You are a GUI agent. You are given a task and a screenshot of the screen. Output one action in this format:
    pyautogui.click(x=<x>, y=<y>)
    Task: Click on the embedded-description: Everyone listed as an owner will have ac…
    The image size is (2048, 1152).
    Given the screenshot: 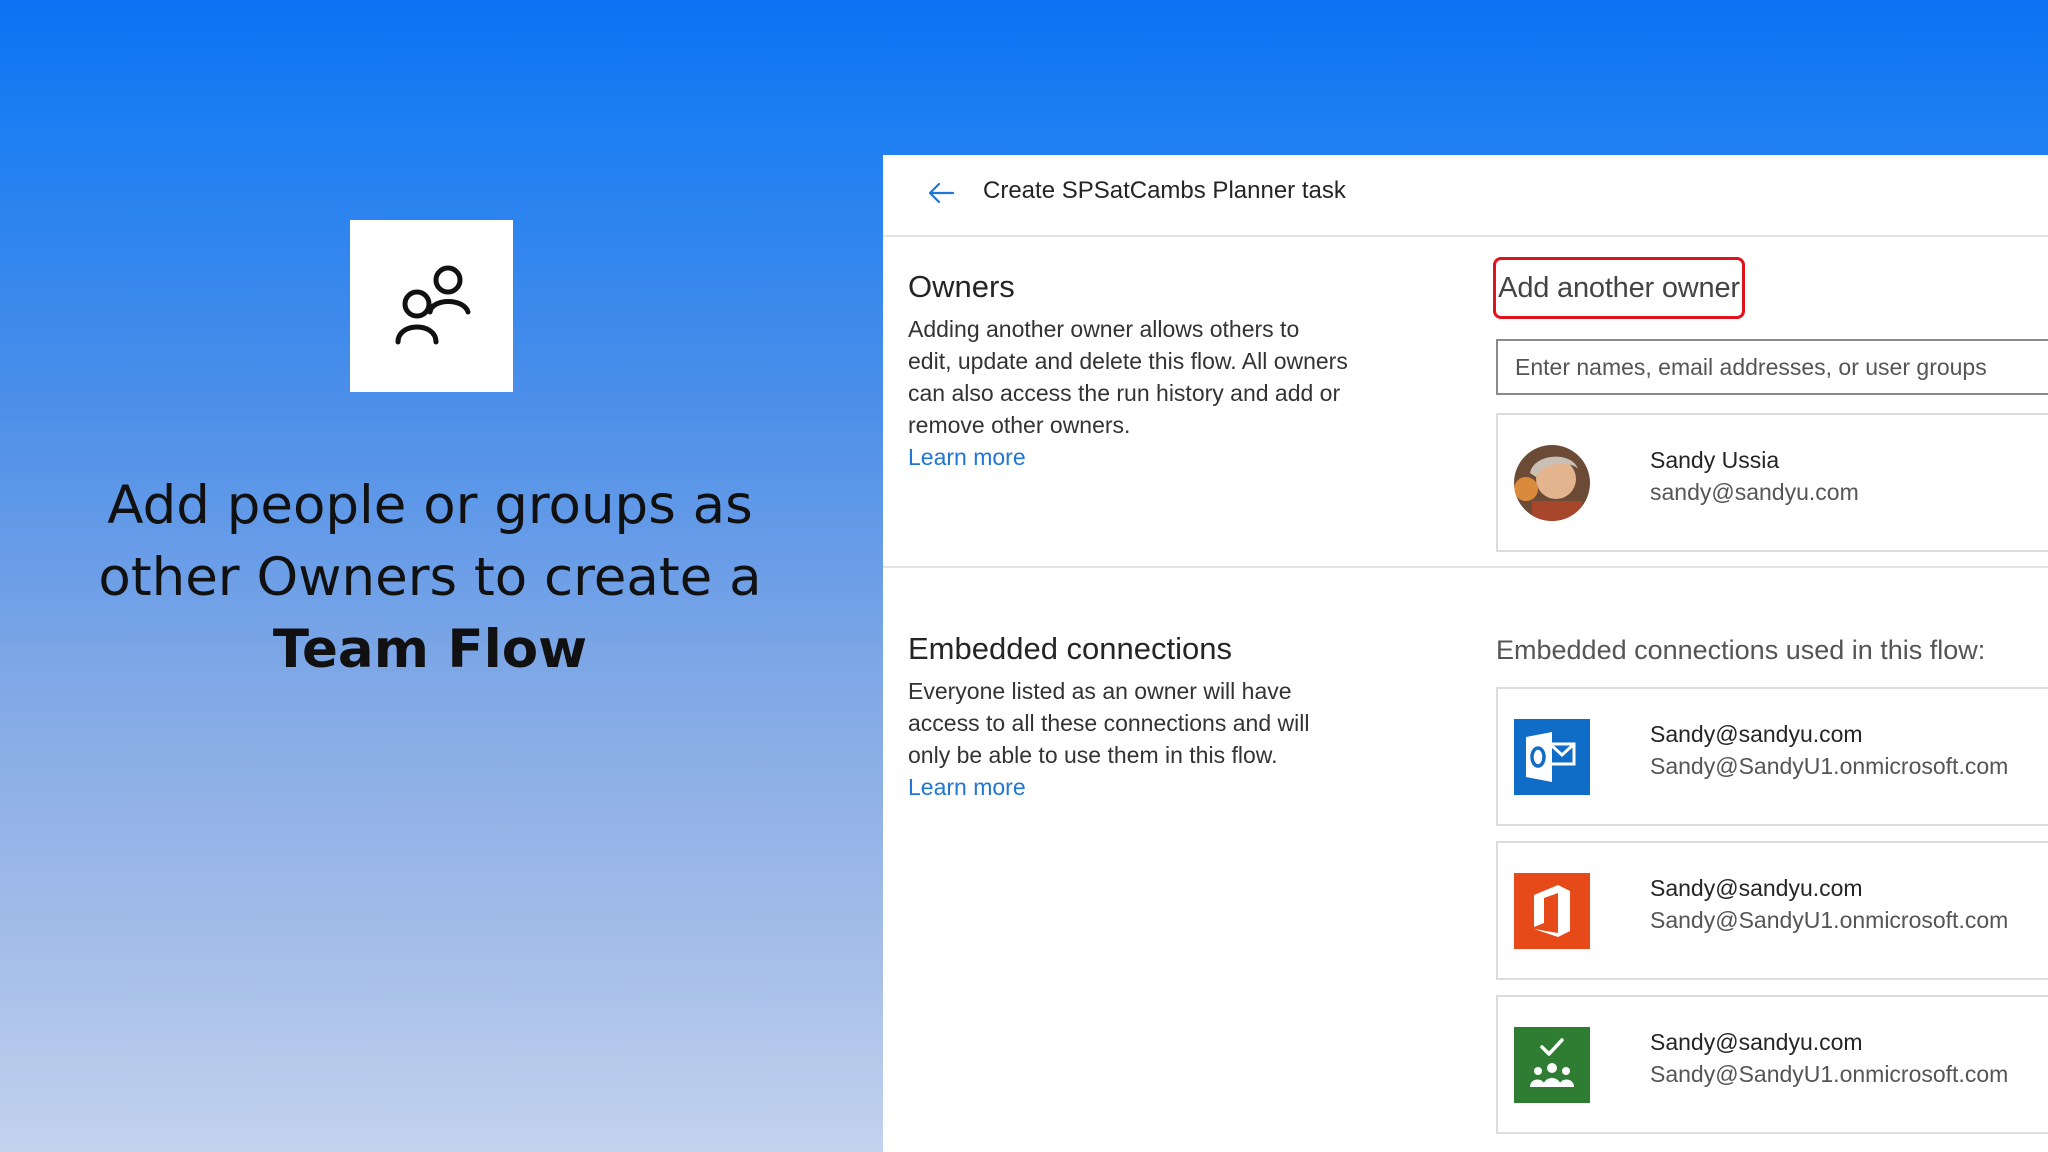 What is the action you would take?
    pyautogui.click(x=1109, y=723)
    